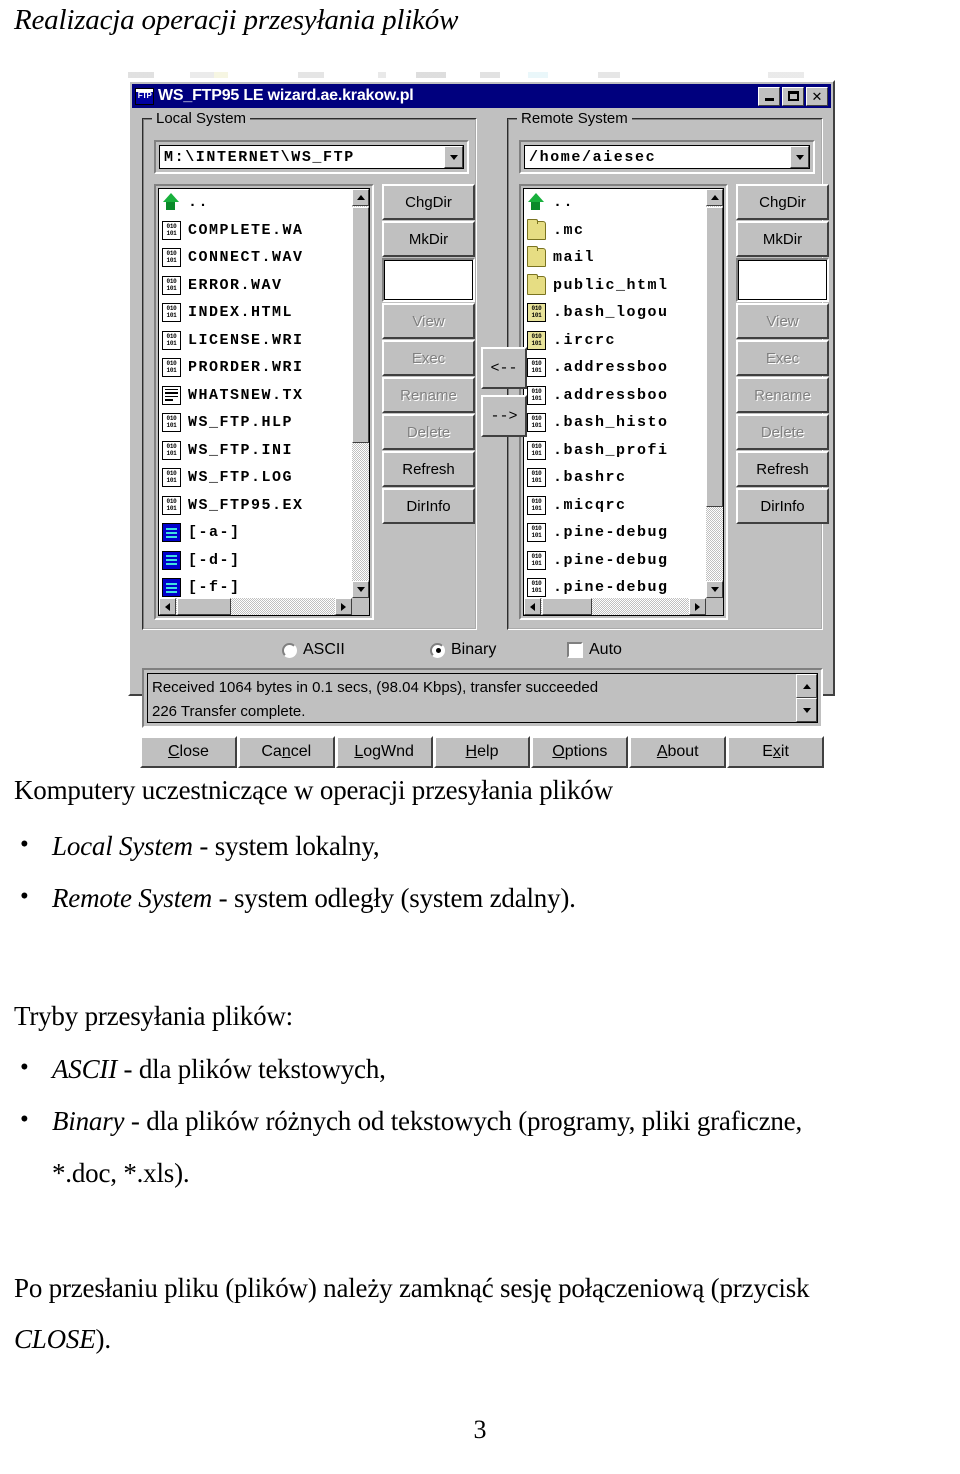 This screenshot has width=960, height=1474. I want to click on file-list-item: [-f-], so click(255, 586).